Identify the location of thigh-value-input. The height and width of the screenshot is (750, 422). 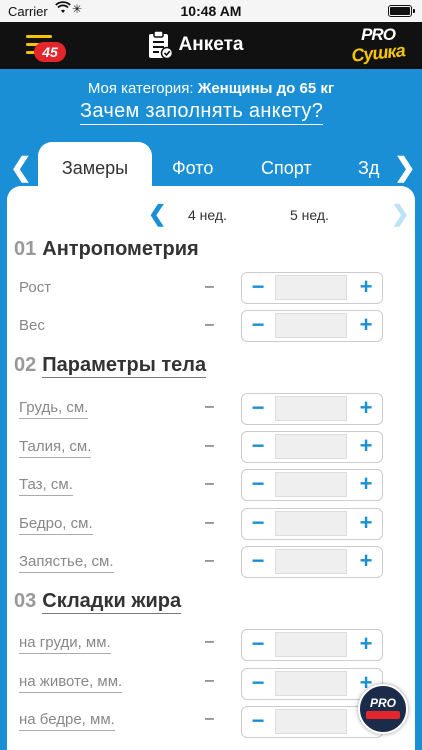
(311, 523).